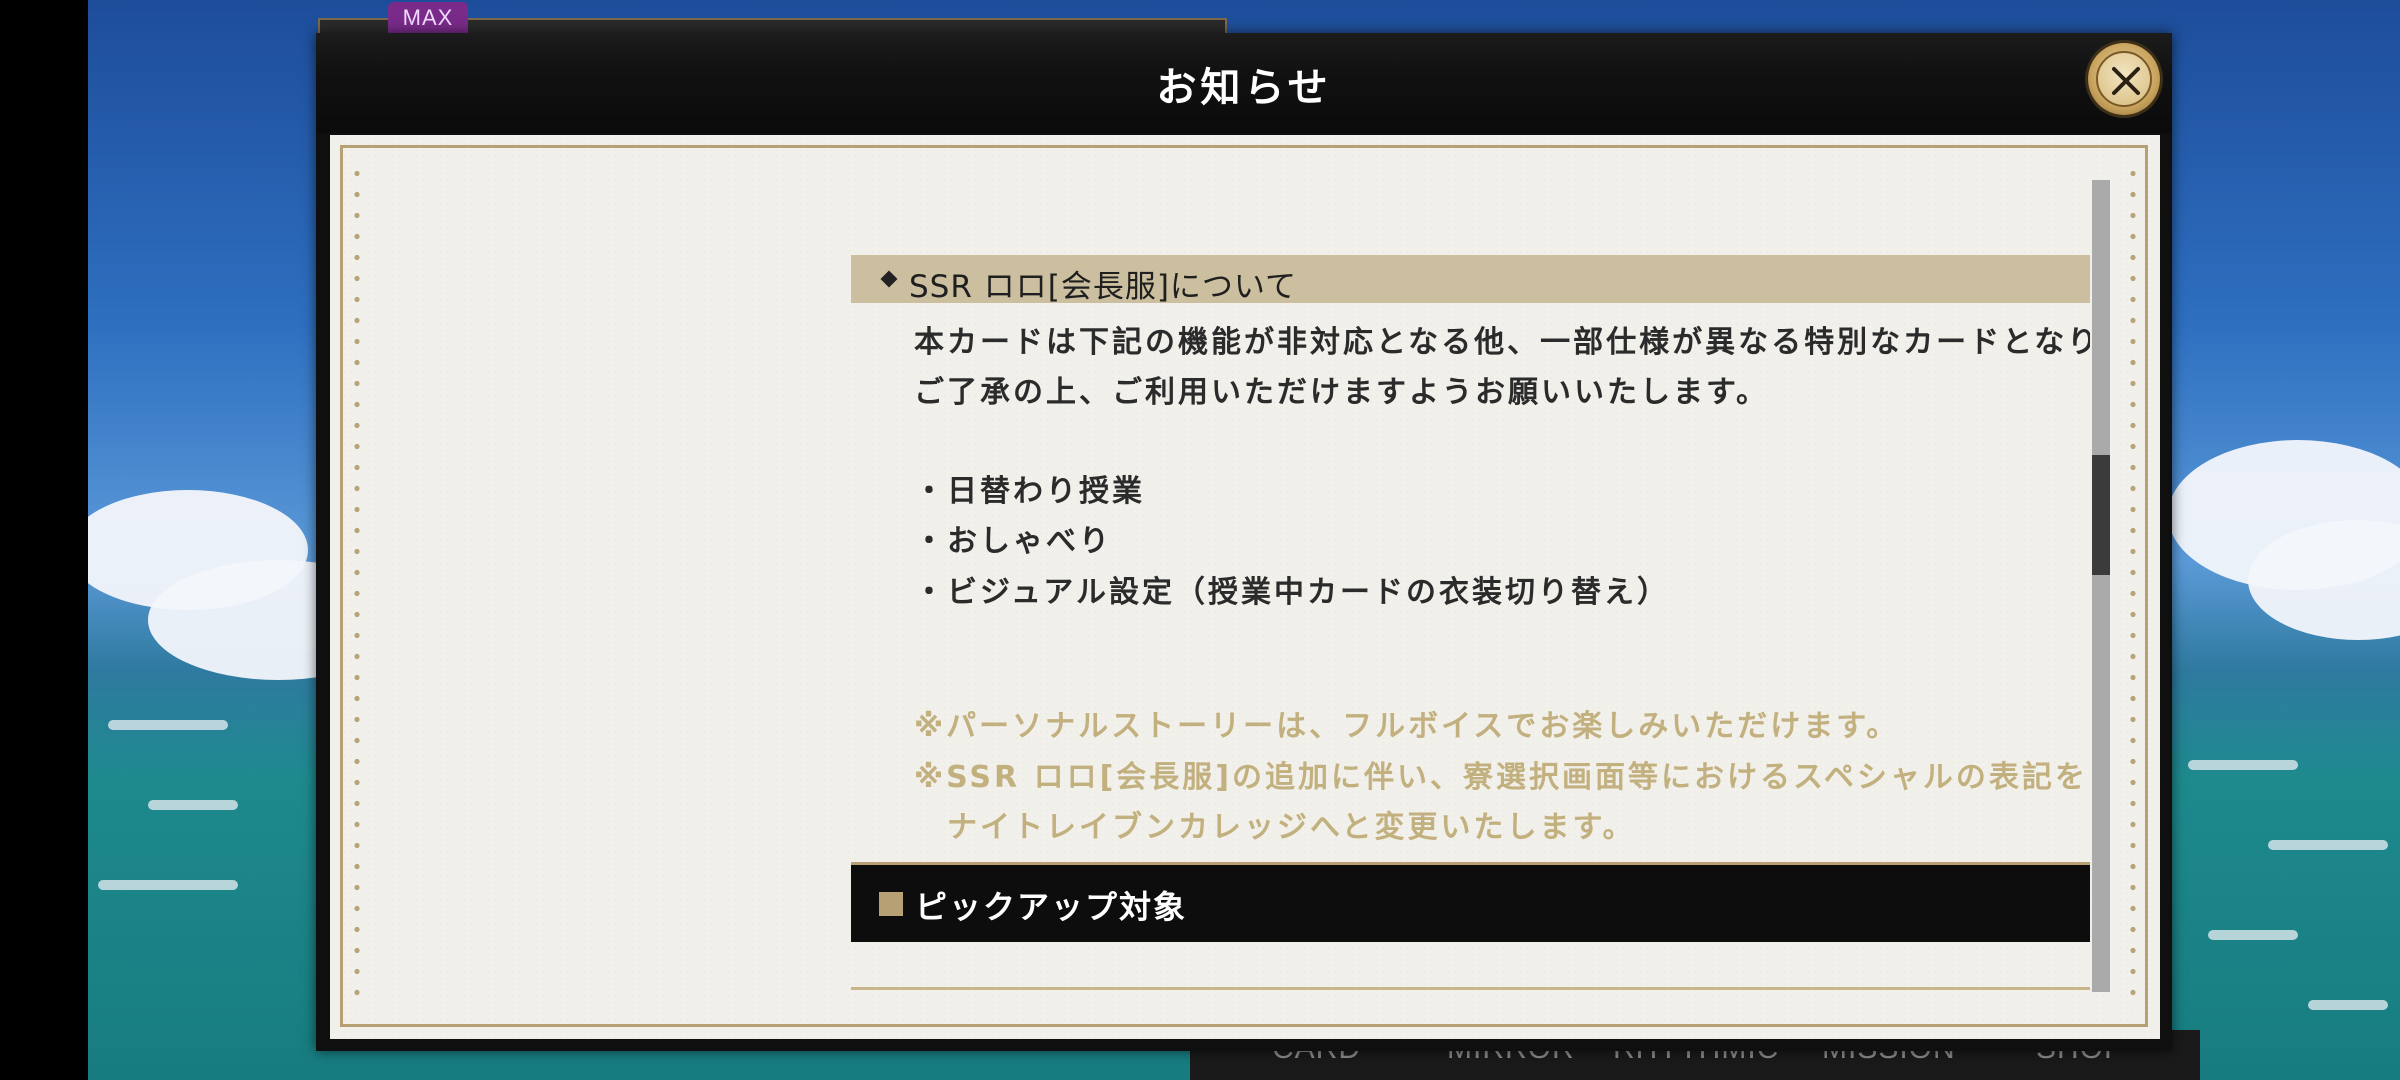 The width and height of the screenshot is (2400, 1080). I want to click on feature-item: ・日替わり授業, so click(1029, 491).